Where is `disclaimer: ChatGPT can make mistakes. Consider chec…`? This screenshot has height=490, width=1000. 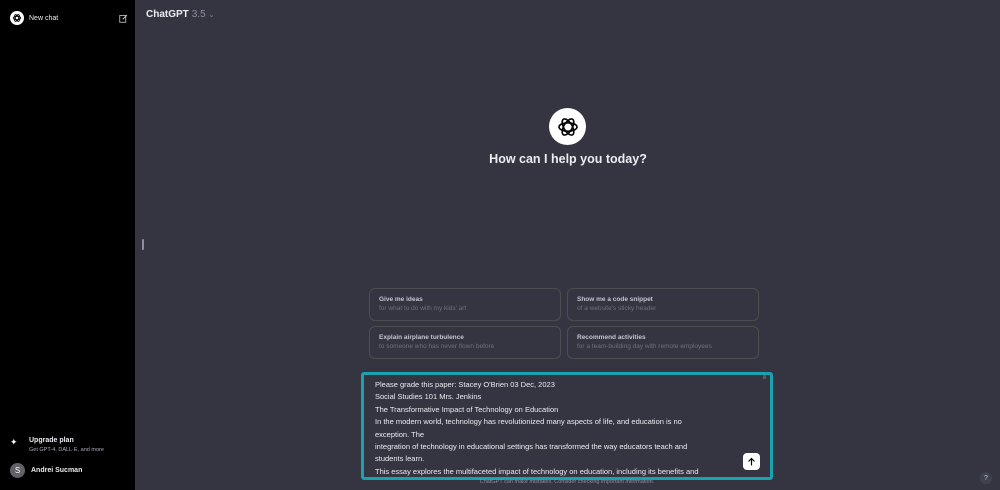
disclaimer: ChatGPT can make mistakes. Consider chec… is located at coordinates (567, 482).